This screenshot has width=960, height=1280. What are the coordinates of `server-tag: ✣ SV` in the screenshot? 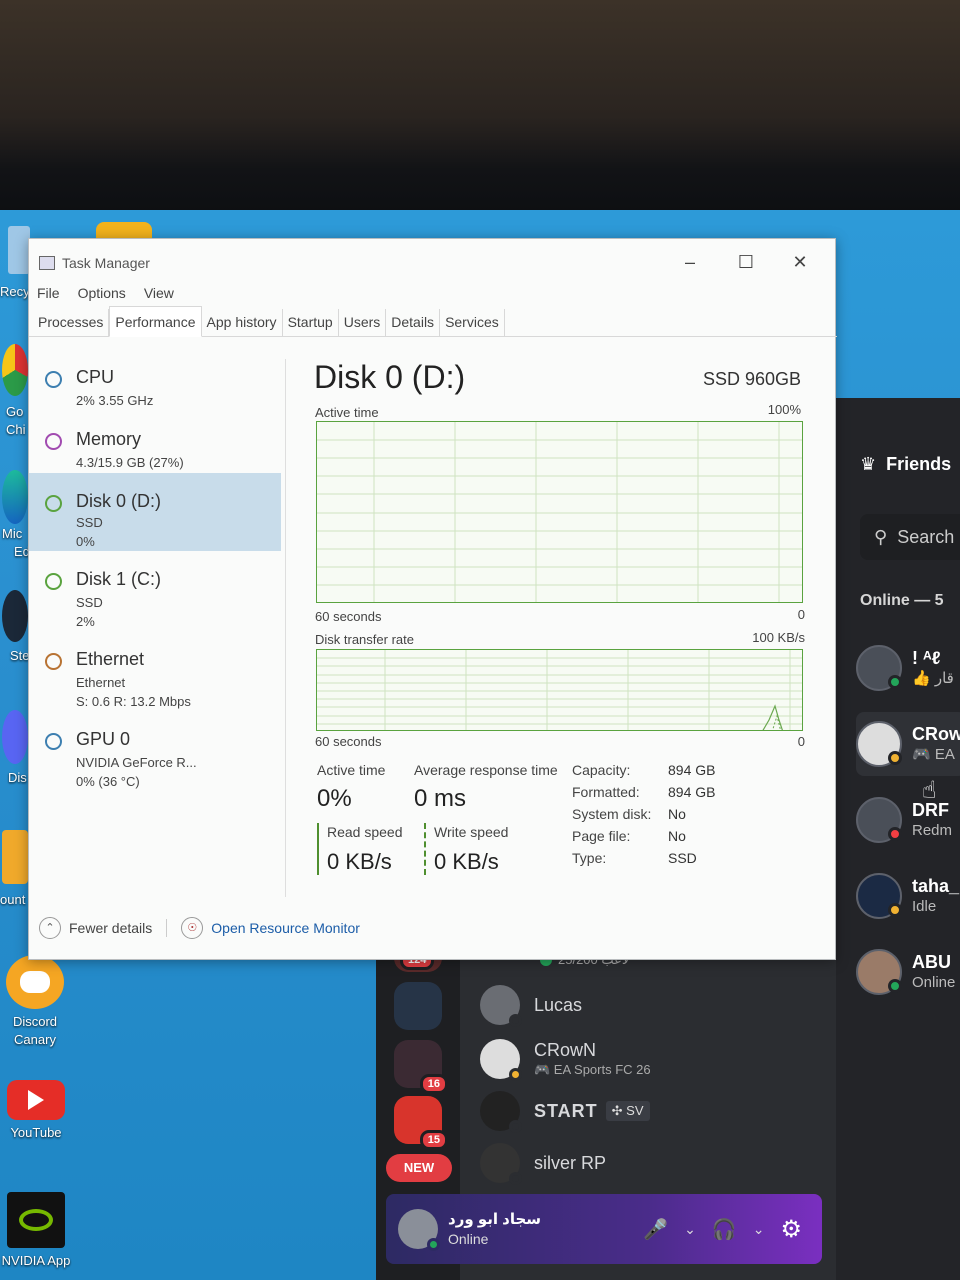 It's located at (627, 1111).